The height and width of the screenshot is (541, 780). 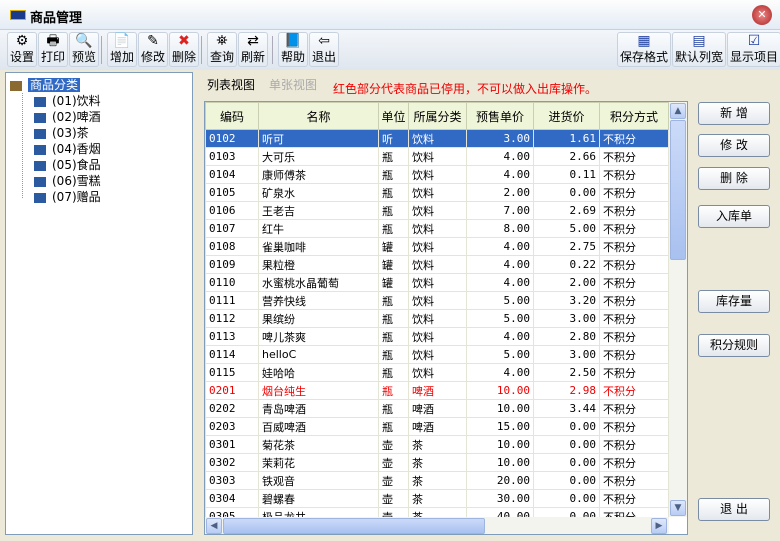 I want to click on table-row: 0201 烟台纯生瓶啤酒 10.00 2.98 不积分, so click(x=437, y=390).